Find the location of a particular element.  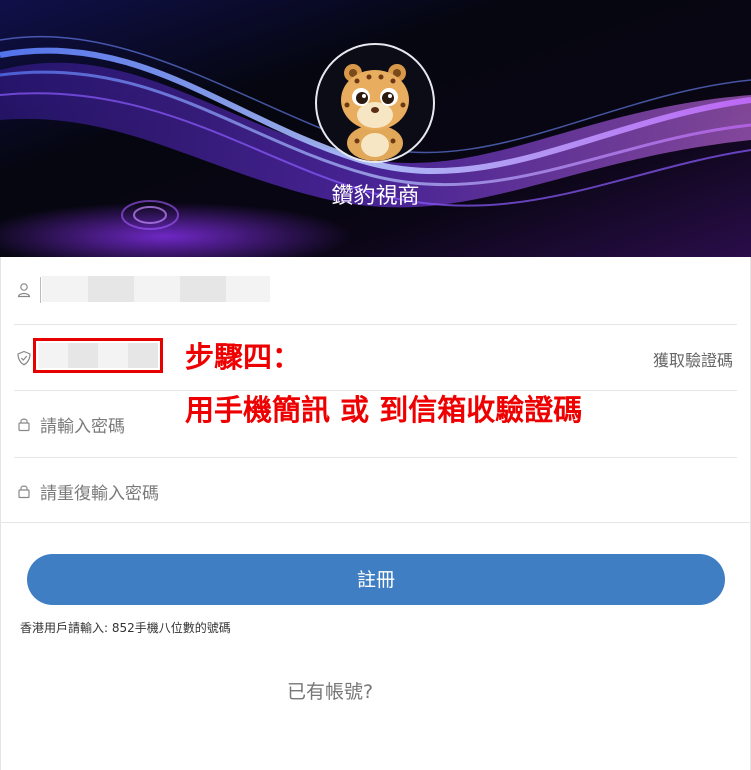

register-button: 註冊 is located at coordinates (376, 579).